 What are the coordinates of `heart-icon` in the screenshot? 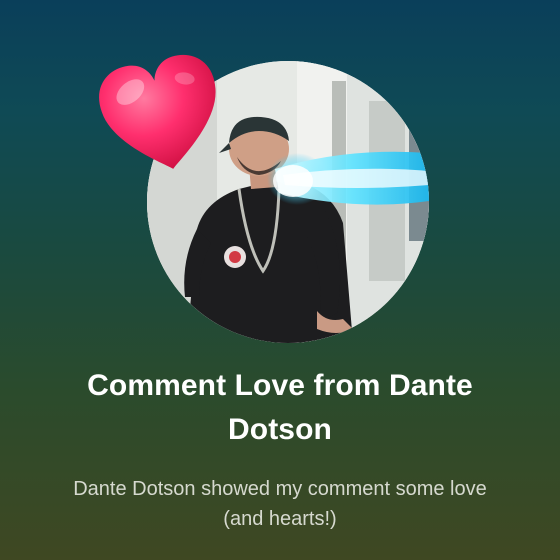 It's located at (157, 111).